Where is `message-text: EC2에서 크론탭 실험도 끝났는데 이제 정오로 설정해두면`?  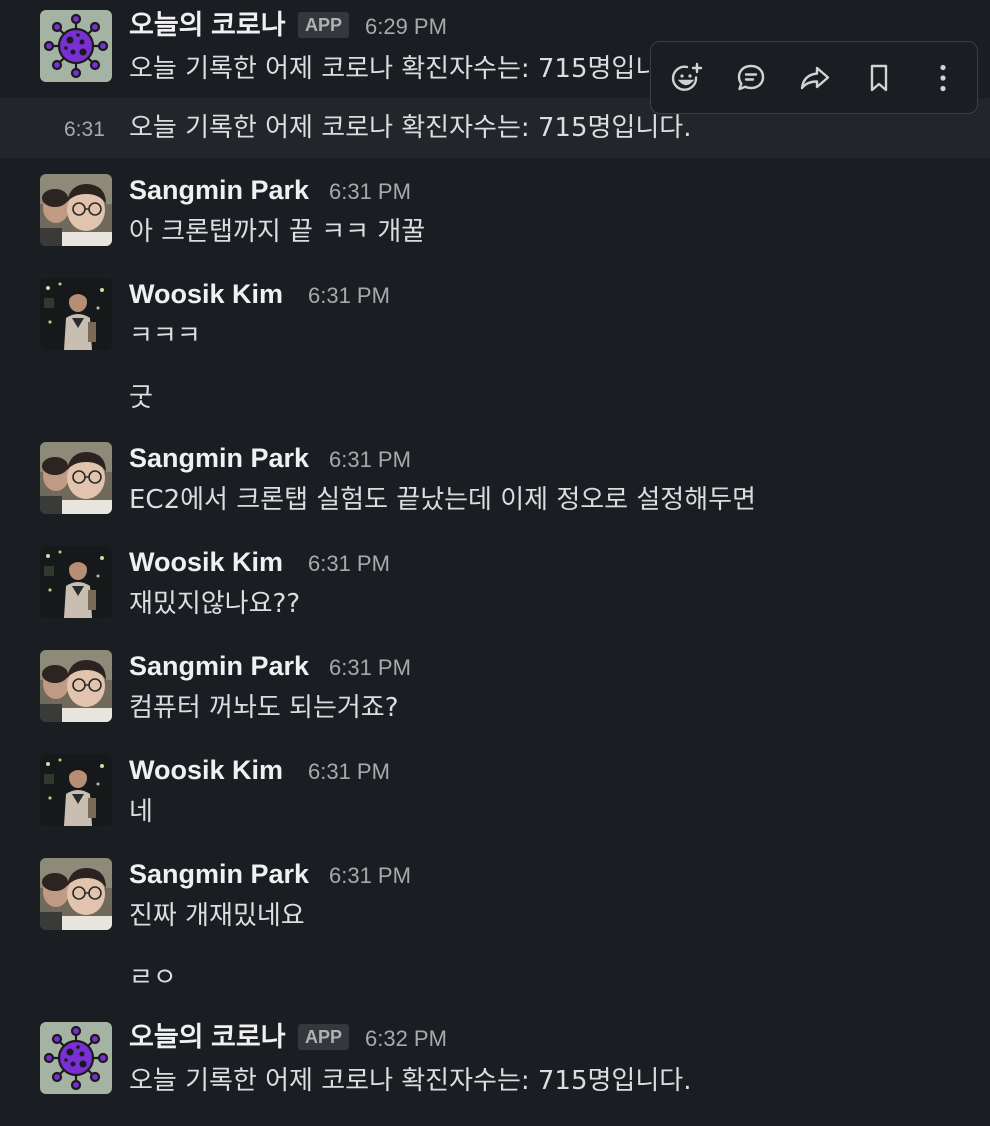 message-text: EC2에서 크론탭 실험도 끝났는데 이제 정오로 설정해두면 is located at coordinates (442, 500).